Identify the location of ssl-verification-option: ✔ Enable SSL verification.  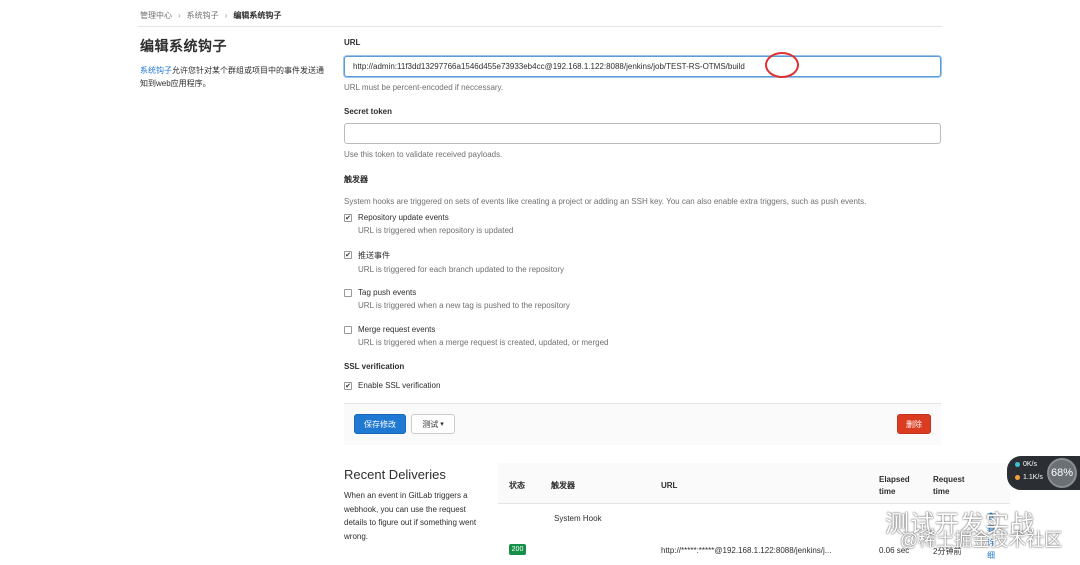
(392, 385).